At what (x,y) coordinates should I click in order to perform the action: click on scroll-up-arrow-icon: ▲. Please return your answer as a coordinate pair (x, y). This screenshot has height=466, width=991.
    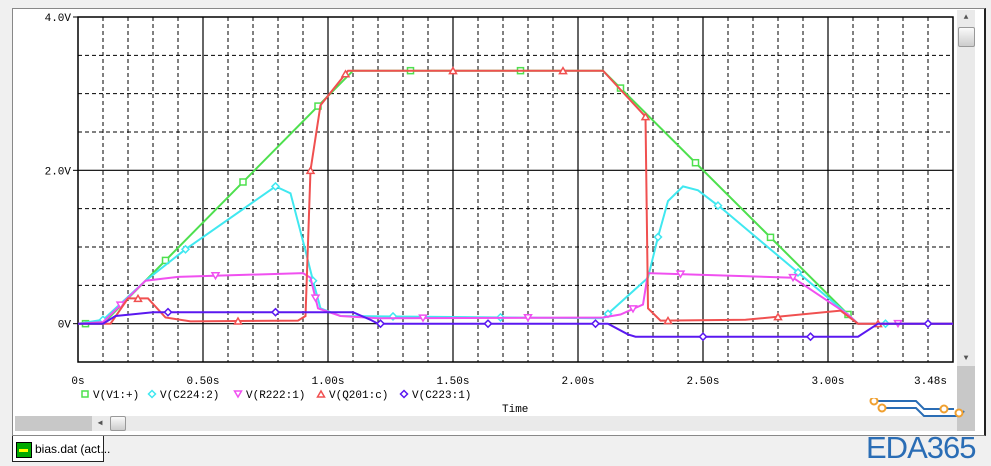
    Looking at the image, I should click on (966, 18).